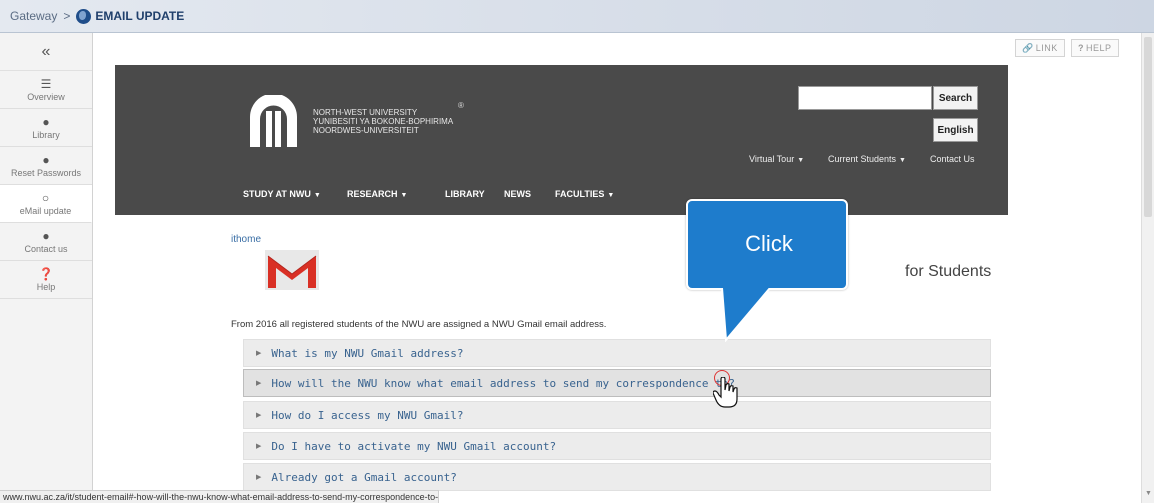 Image resolution: width=1154 pixels, height=503 pixels. What do you see at coordinates (517, 194) in the screenshot?
I see `nav-news: NEWS` at bounding box center [517, 194].